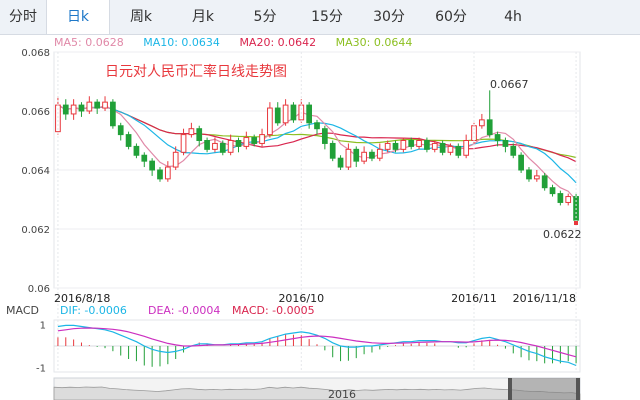  What do you see at coordinates (196, 71) in the screenshot?
I see `chart-title: 日元对人民币汇率日线走势图` at bounding box center [196, 71].